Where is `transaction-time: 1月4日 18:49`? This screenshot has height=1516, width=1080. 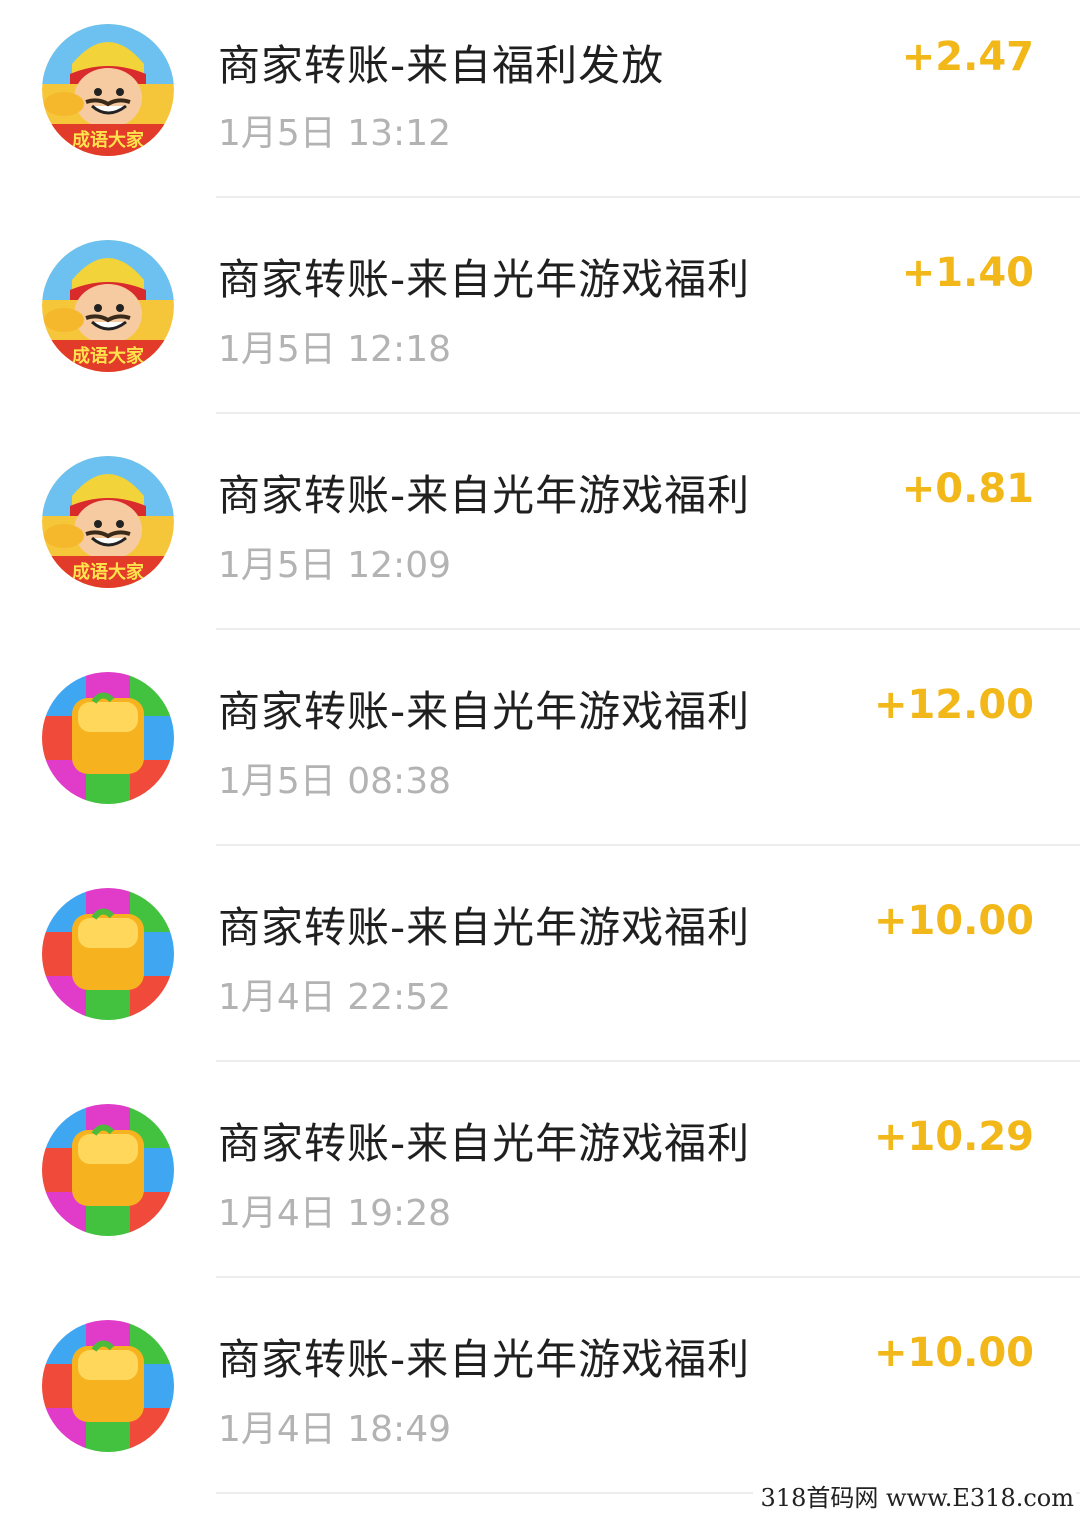 transaction-time: 1月4日 18:49 is located at coordinates (334, 1429).